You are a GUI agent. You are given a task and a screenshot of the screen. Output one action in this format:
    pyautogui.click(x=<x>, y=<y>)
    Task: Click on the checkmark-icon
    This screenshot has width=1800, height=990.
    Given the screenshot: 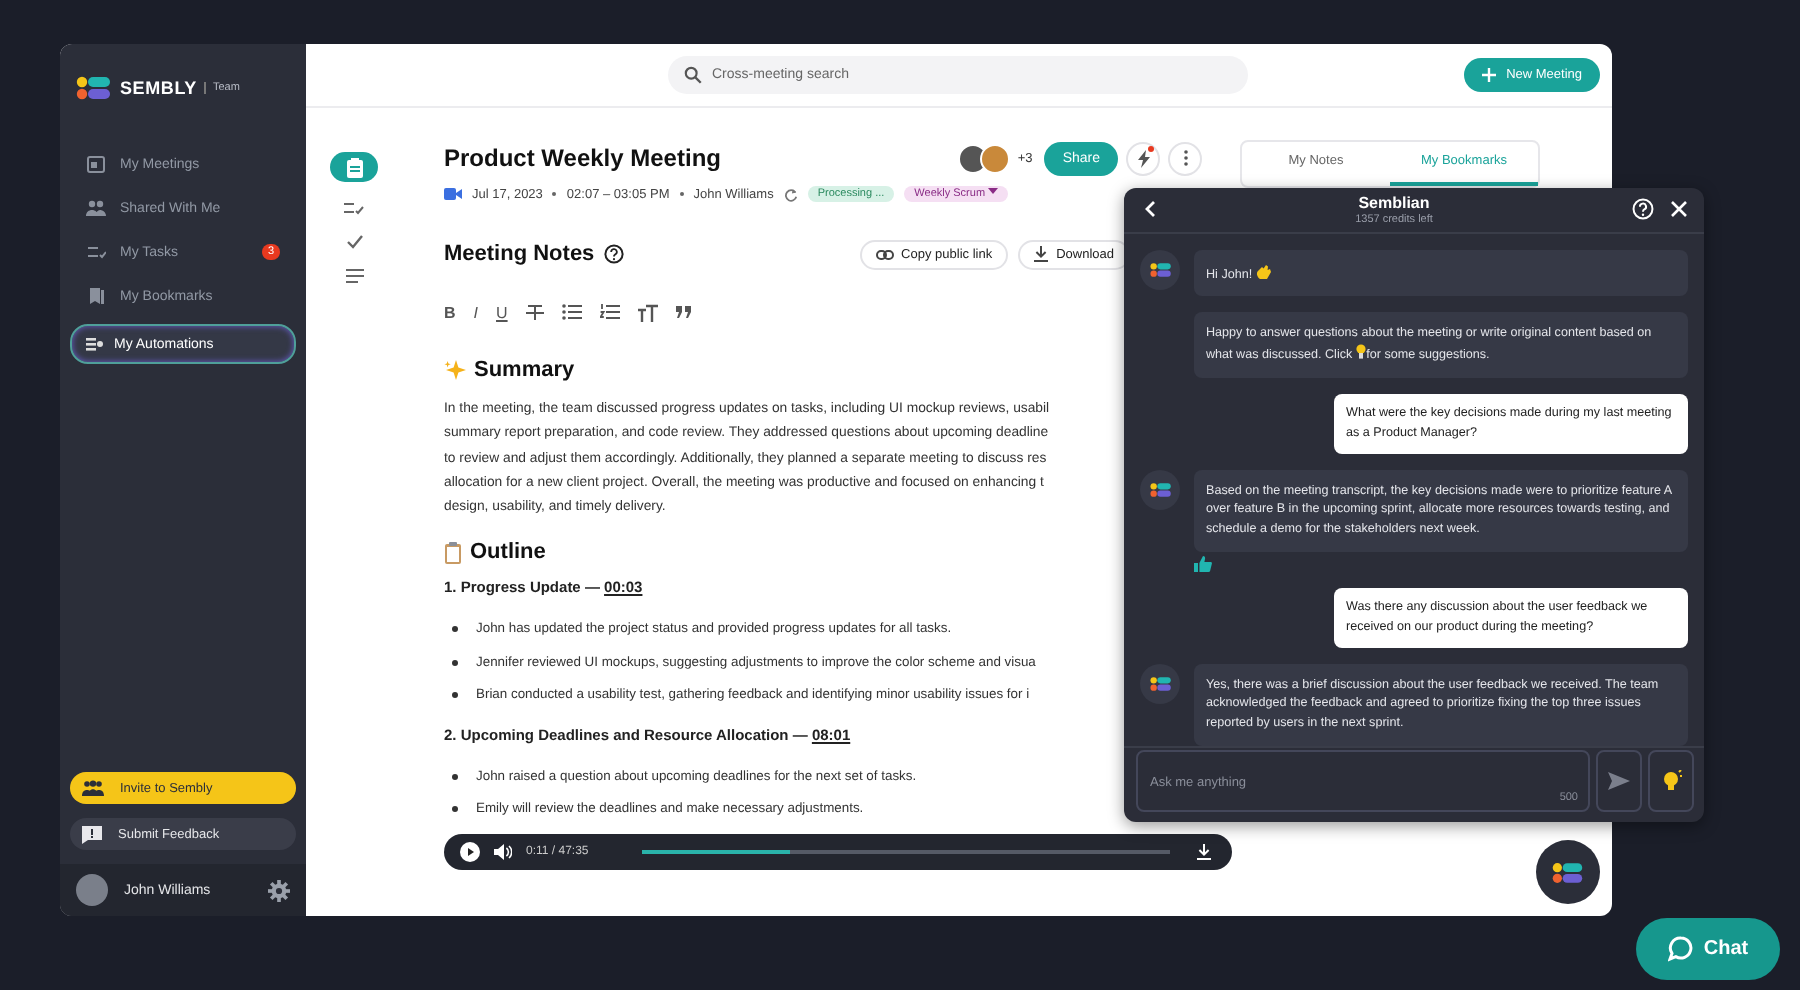 What is the action you would take?
    pyautogui.click(x=354, y=242)
    